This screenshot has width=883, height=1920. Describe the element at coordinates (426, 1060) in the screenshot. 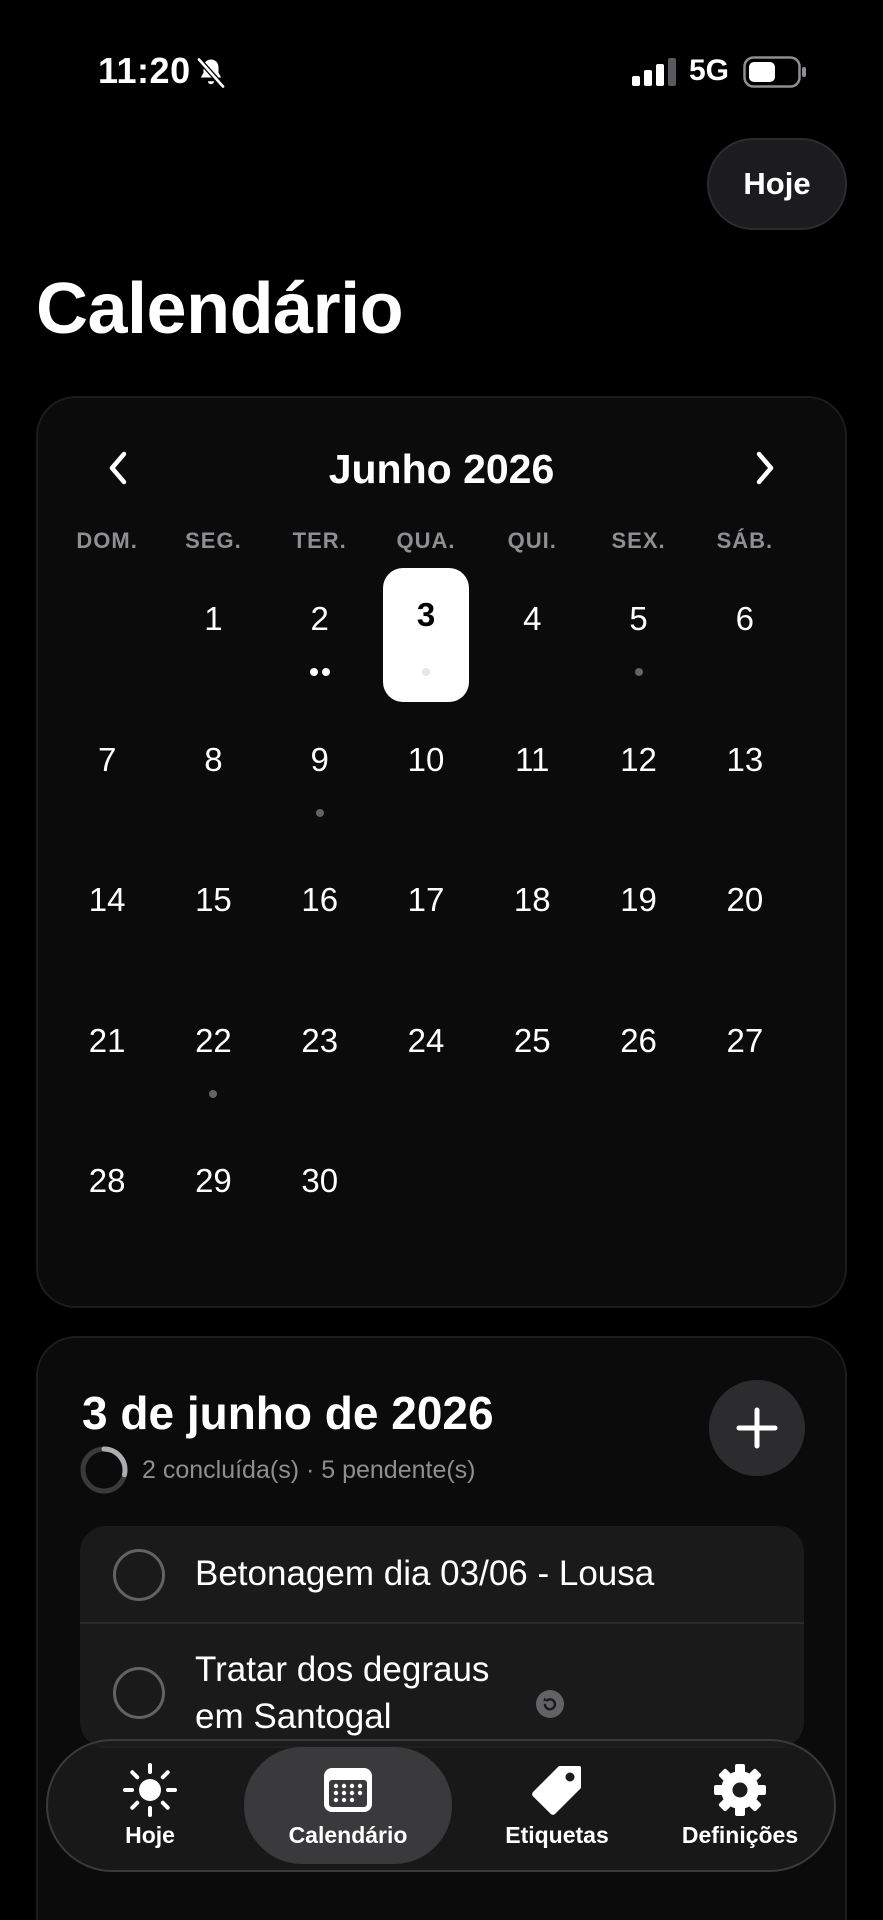

I see `calendar-day: 24` at that location.